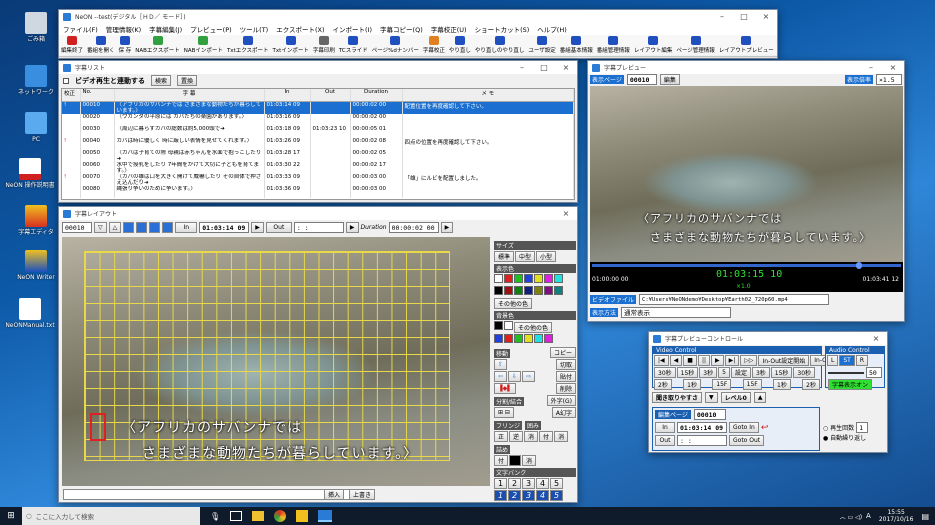  I want to click on menu-item: 字幕コピー(Q), so click(401, 29).